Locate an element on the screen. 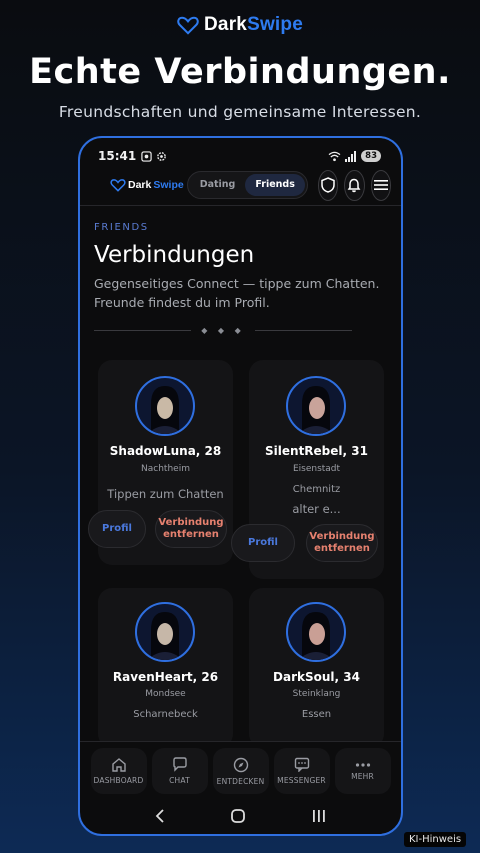 The height and width of the screenshot is (853, 480). nav-mehr: MEHR is located at coordinates (362, 771).